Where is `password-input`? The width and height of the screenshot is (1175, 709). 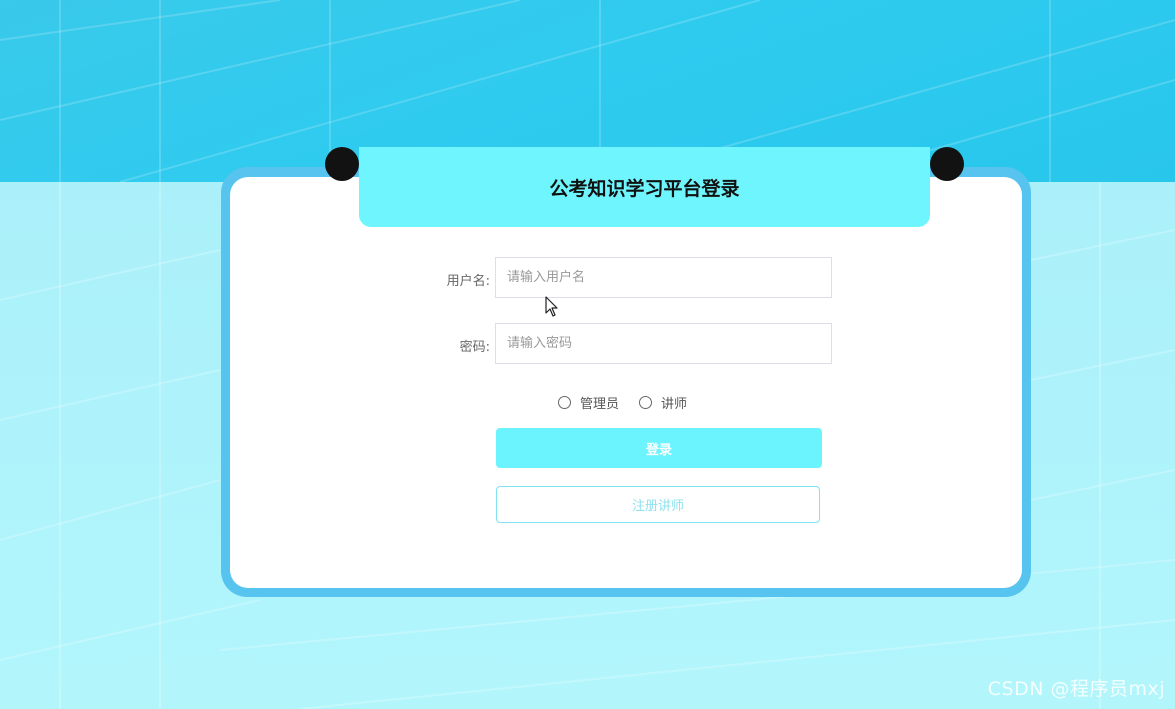 password-input is located at coordinates (663, 343).